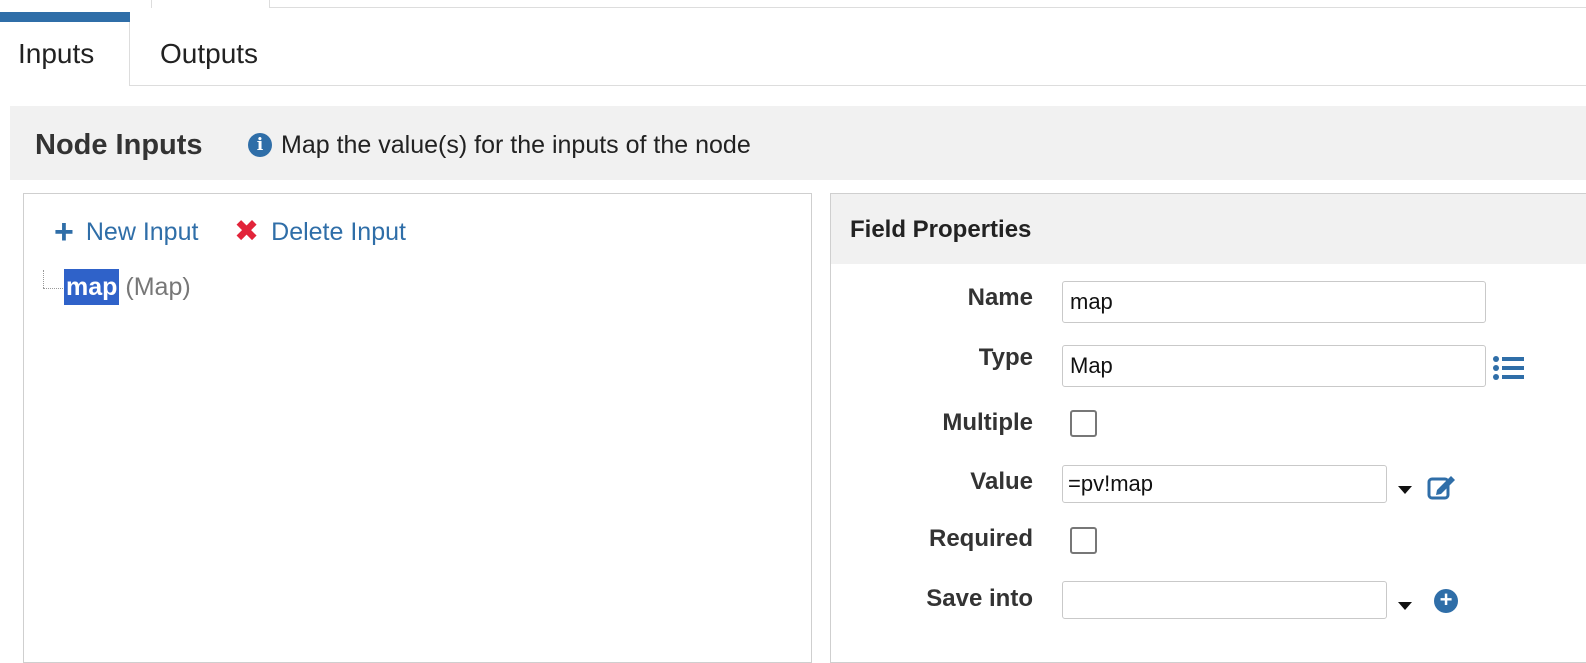 The height and width of the screenshot is (663, 1586). I want to click on multiple-checkbox, so click(1083, 423).